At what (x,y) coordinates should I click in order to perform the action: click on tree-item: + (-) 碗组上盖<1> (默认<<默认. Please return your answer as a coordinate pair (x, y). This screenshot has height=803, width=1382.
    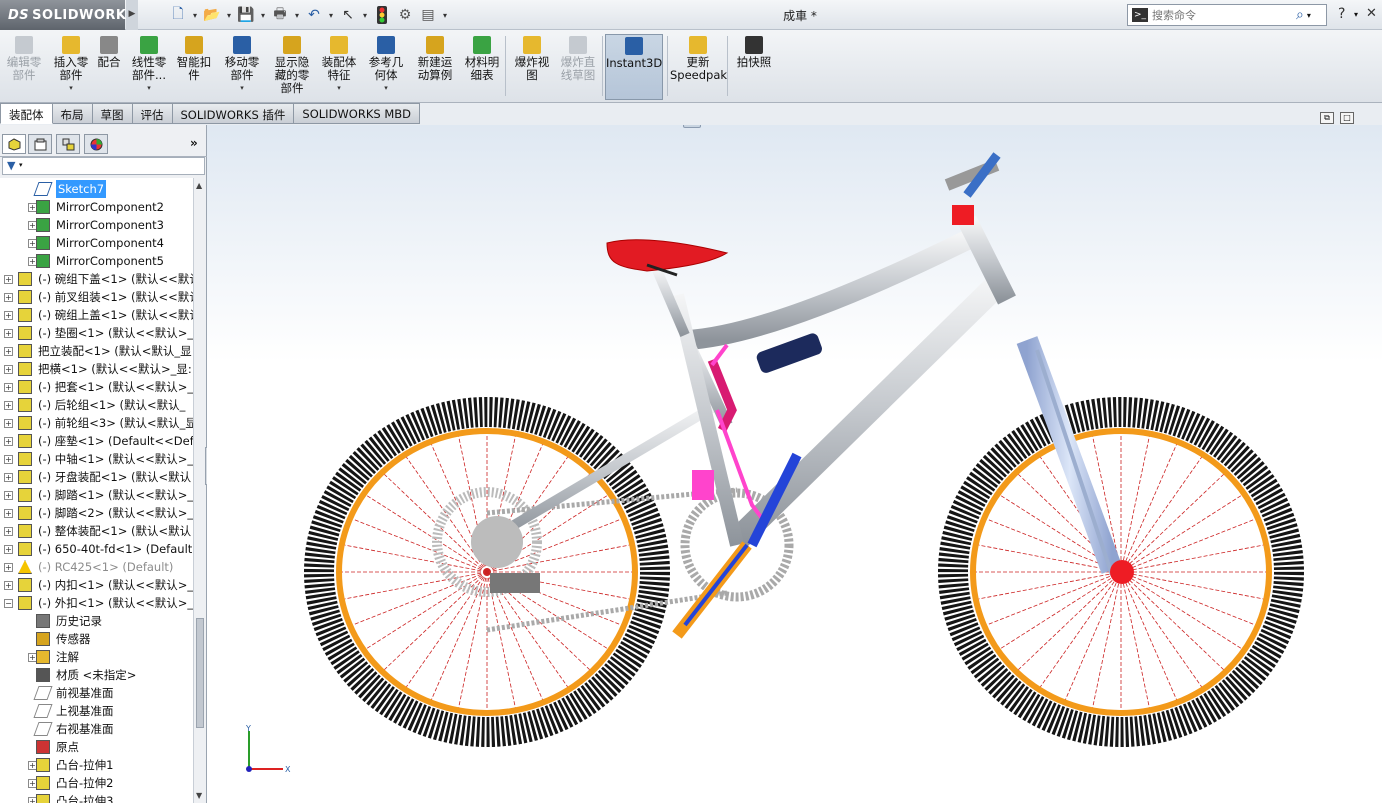
    Looking at the image, I should click on (96, 315).